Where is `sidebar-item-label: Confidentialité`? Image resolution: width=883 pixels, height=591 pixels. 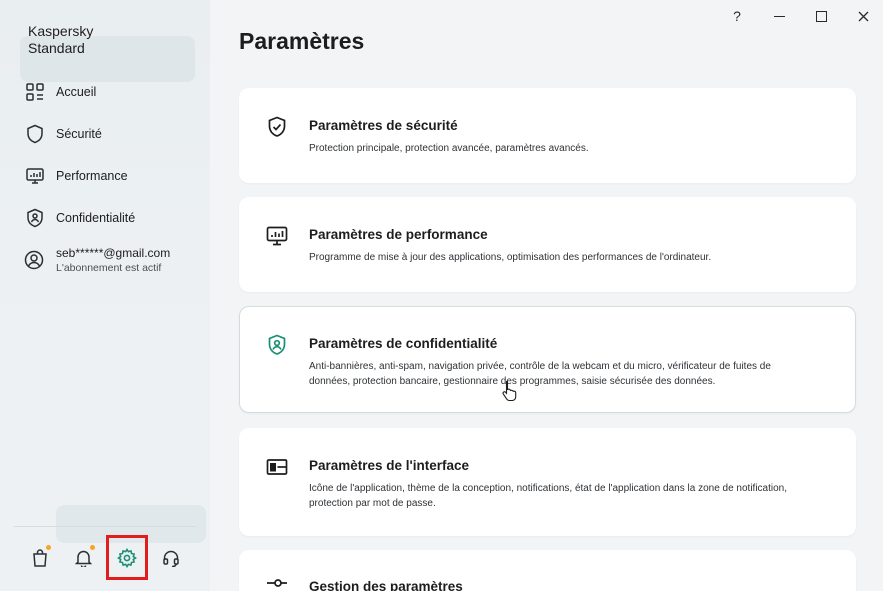 sidebar-item-label: Confidentialité is located at coordinates (96, 218).